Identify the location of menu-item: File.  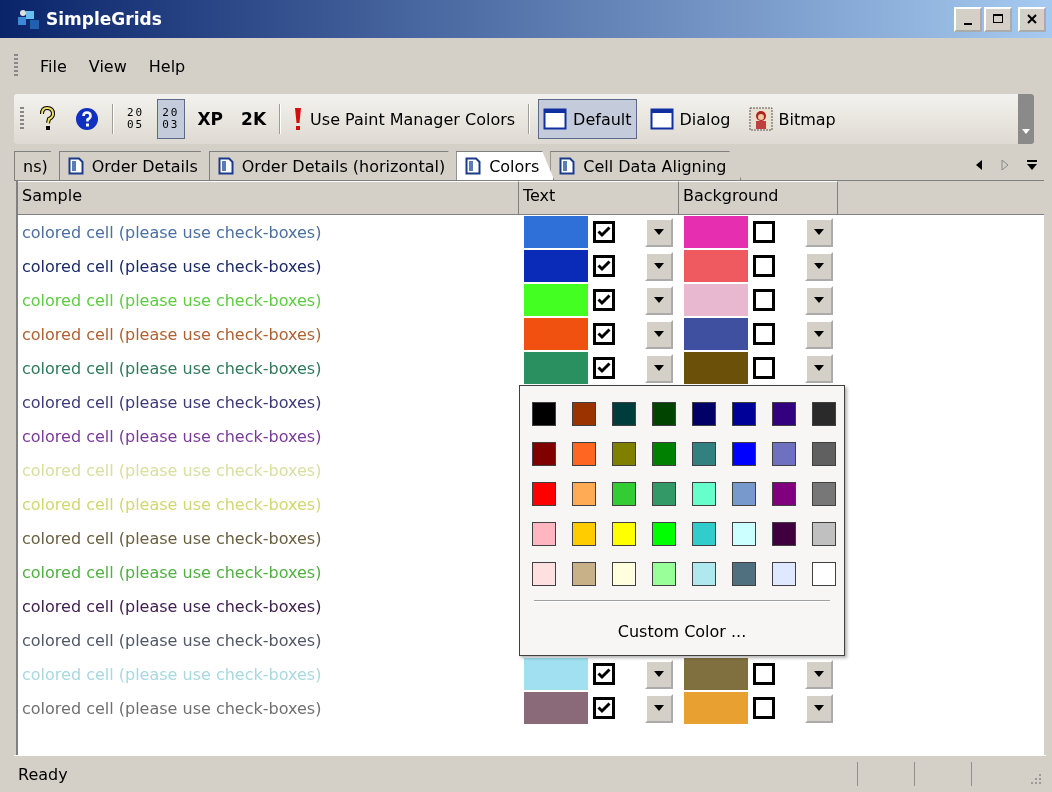
(53, 66).